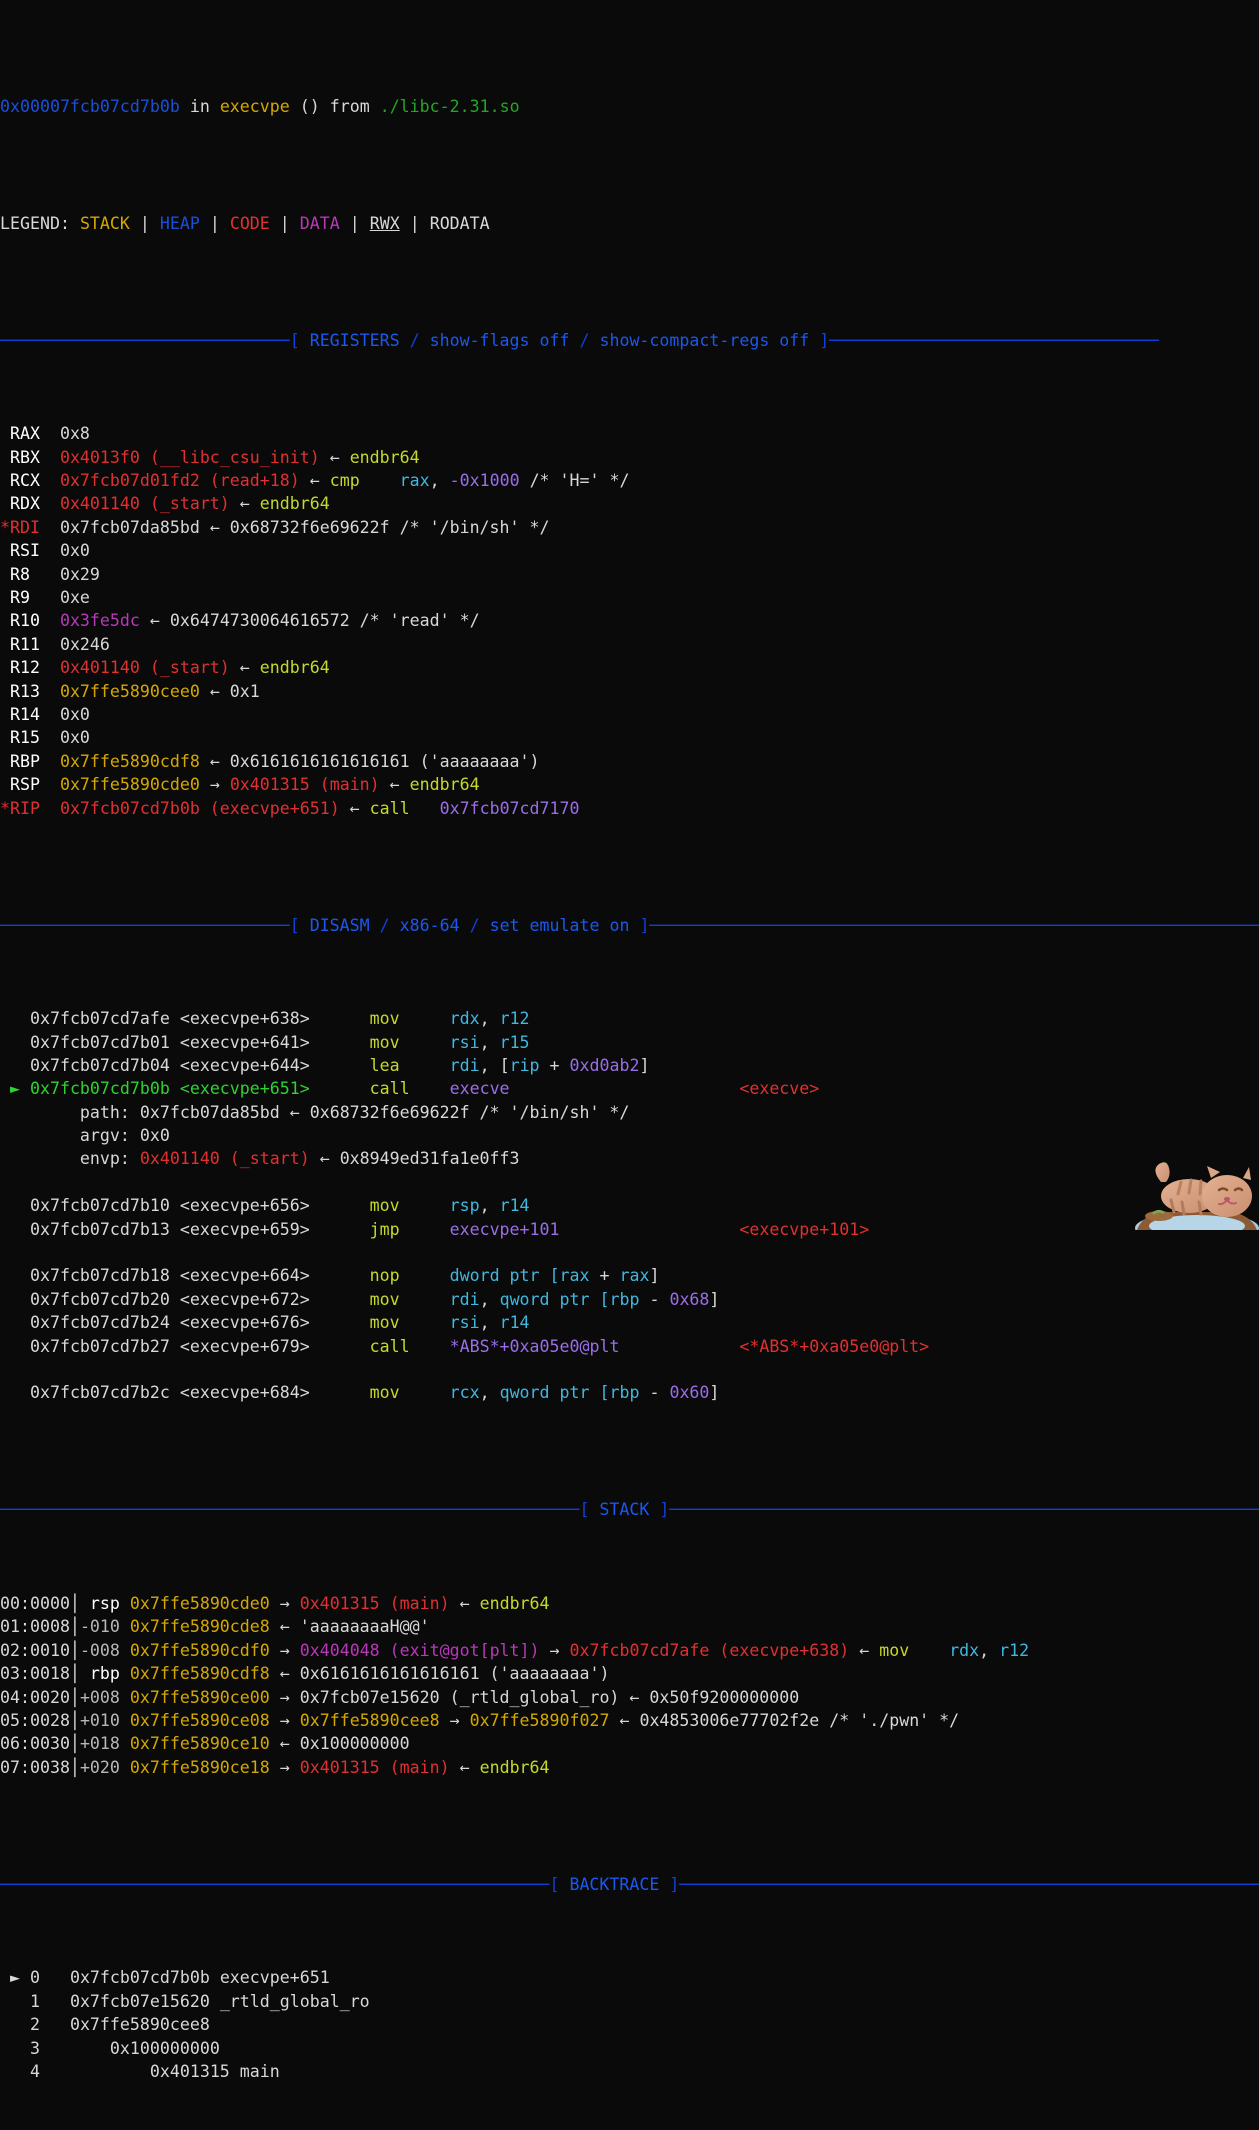 This screenshot has height=2130, width=1259. Describe the element at coordinates (409, 1393) in the screenshot. I see `disasm-mnemonic: mov` at that location.